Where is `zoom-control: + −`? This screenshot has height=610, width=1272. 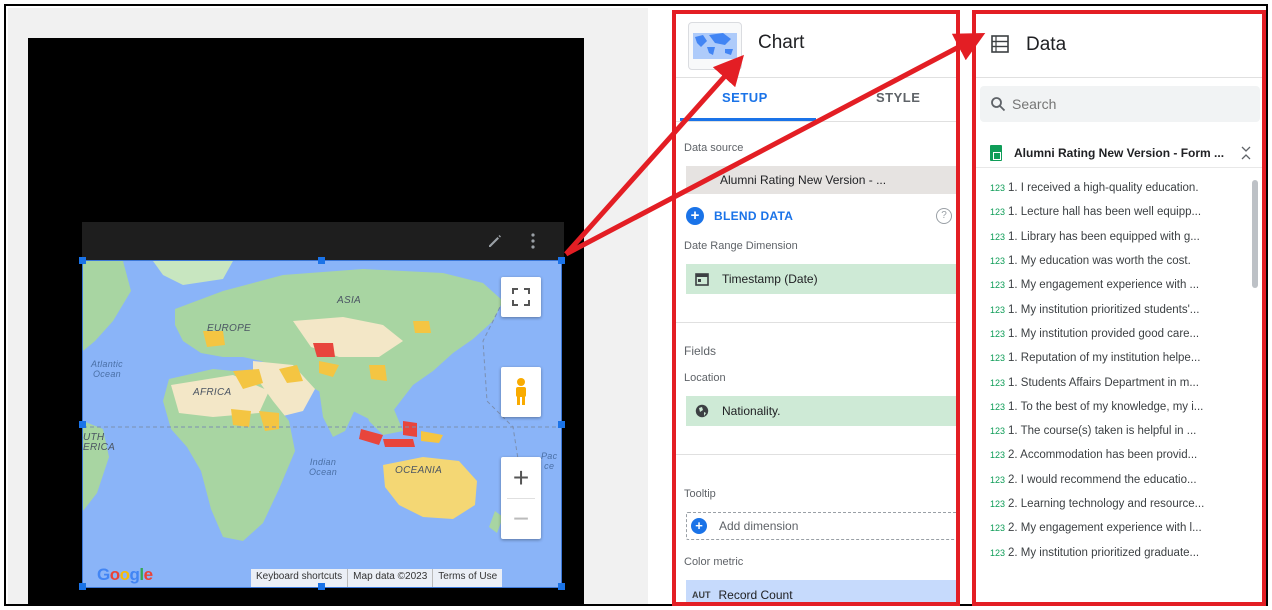 zoom-control: + − is located at coordinates (521, 498).